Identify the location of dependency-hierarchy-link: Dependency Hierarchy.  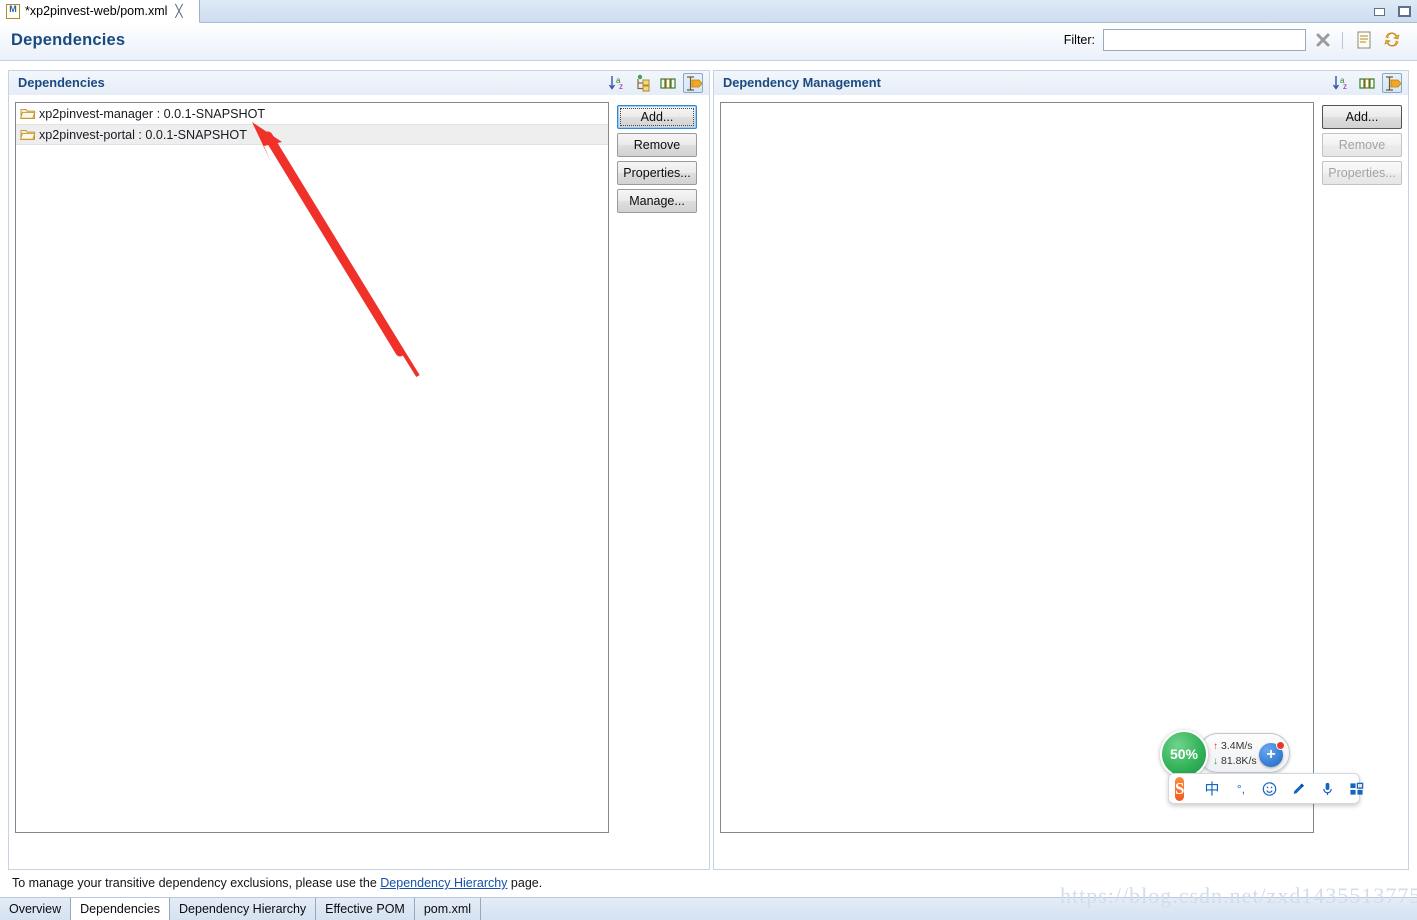
(443, 883).